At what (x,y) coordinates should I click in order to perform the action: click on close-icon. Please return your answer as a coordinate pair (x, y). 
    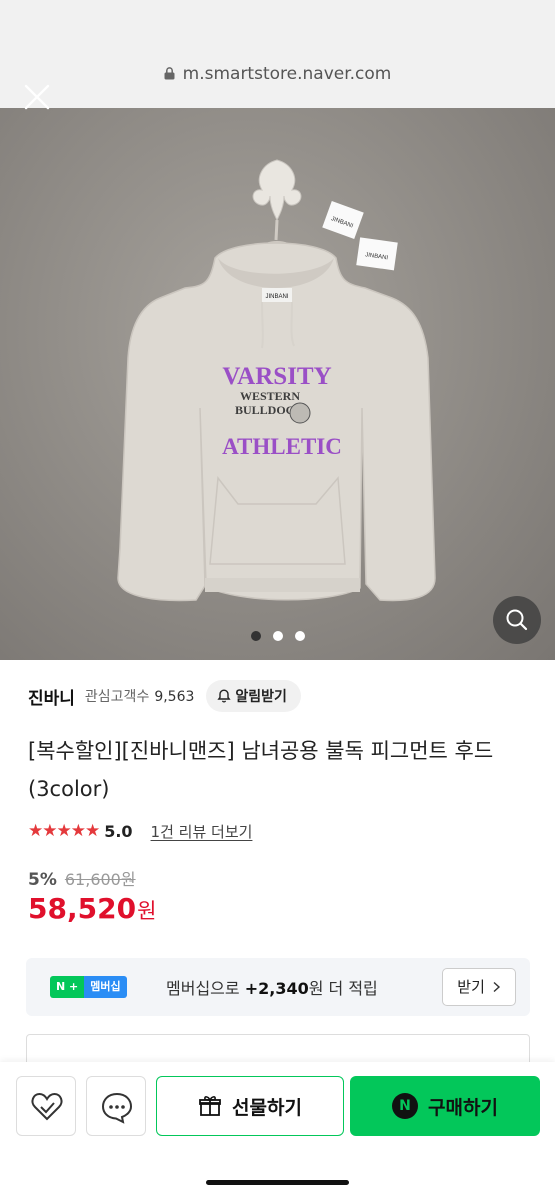
    Looking at the image, I should click on (37, 97).